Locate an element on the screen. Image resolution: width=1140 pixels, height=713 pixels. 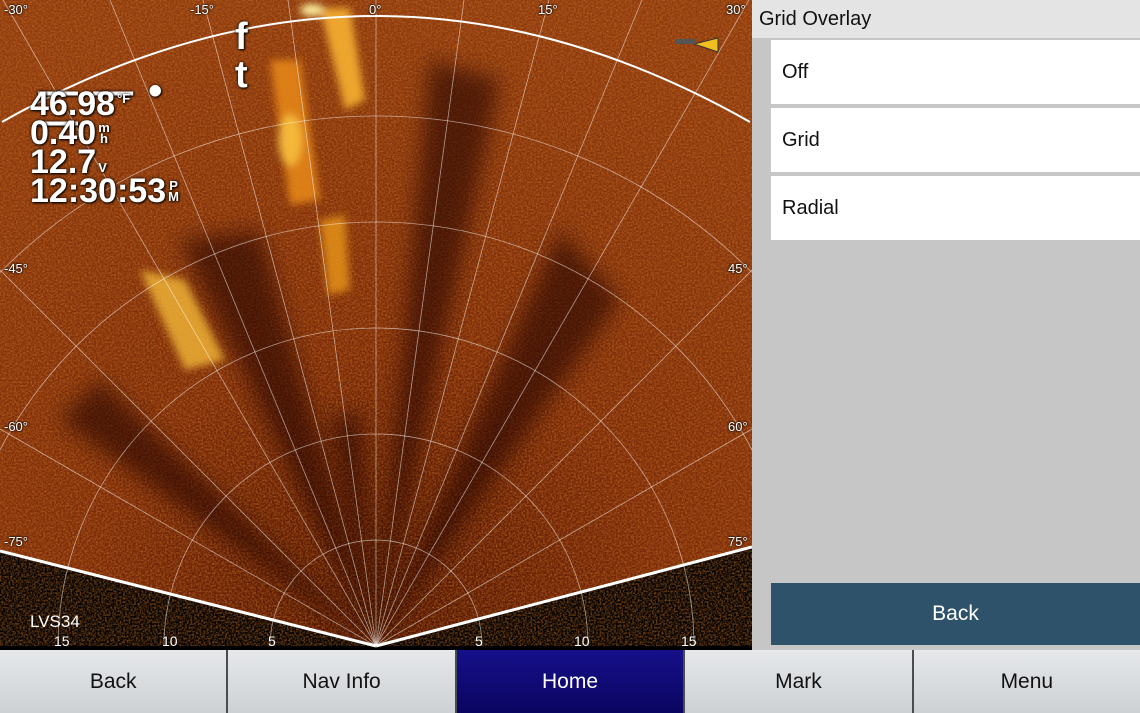
angle-label-30: 30° is located at coordinates (736, 9).